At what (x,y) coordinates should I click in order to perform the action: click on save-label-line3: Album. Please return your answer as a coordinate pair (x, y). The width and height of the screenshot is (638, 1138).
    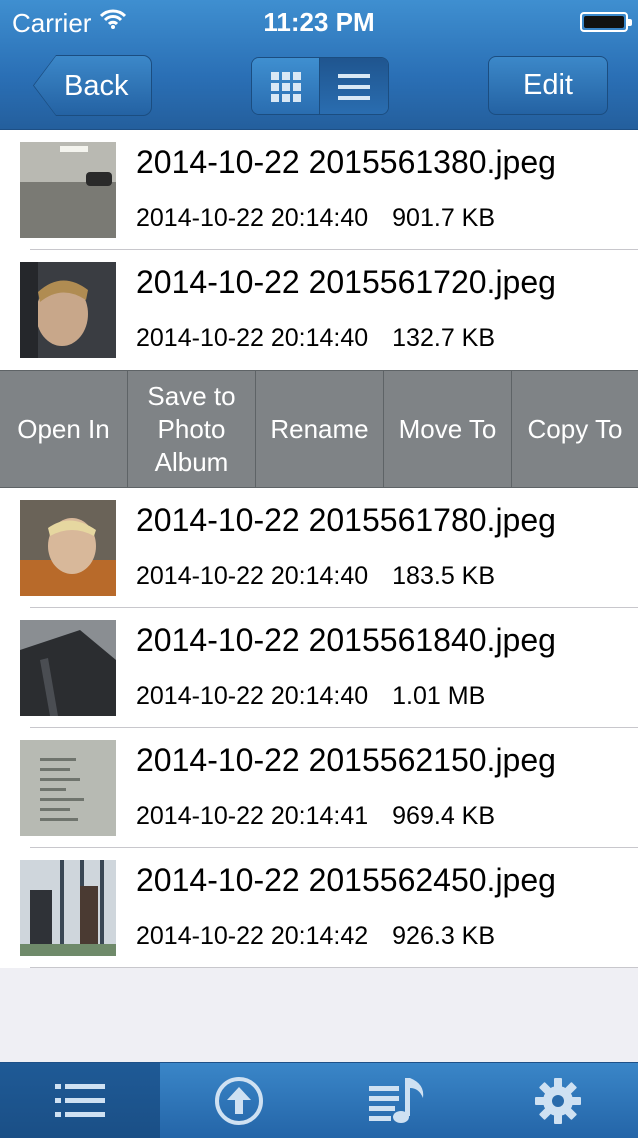
    Looking at the image, I should click on (191, 461).